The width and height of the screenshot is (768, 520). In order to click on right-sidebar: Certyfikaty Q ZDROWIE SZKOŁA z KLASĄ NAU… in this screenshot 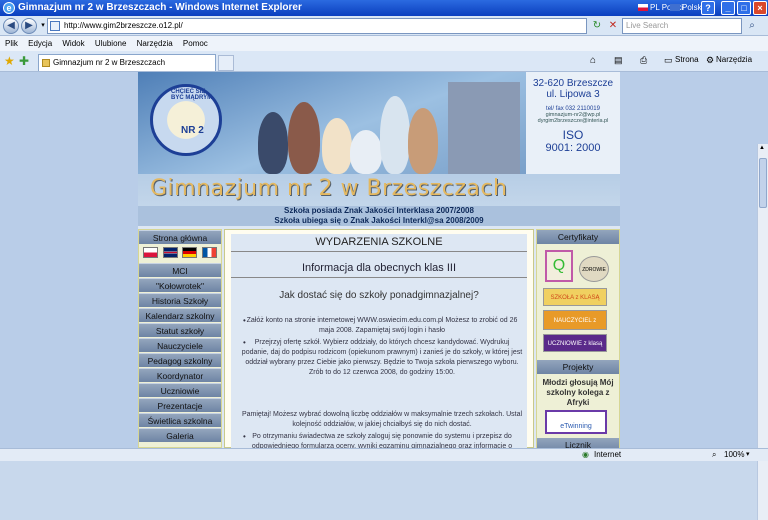, I will do `click(578, 340)`.